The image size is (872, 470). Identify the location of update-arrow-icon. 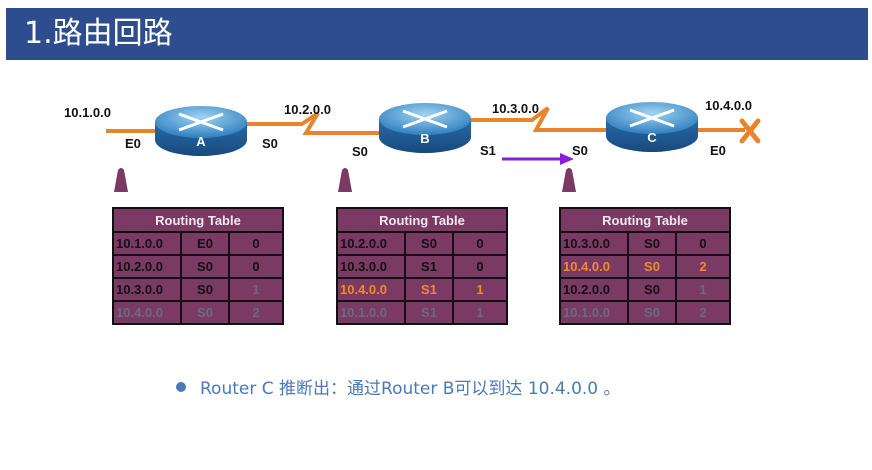
(538, 159).